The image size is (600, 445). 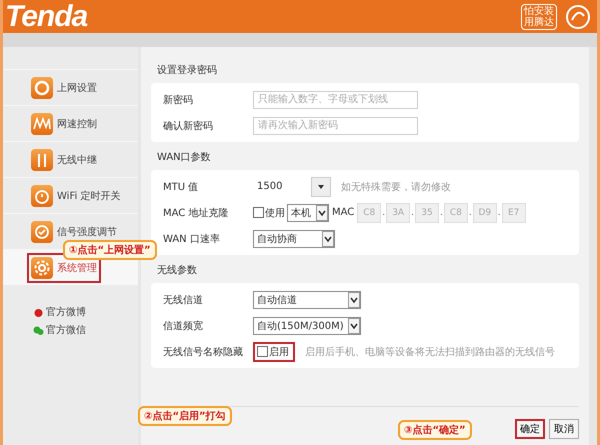 What do you see at coordinates (188, 126) in the screenshot?
I see `field-label: 确认新密码` at bounding box center [188, 126].